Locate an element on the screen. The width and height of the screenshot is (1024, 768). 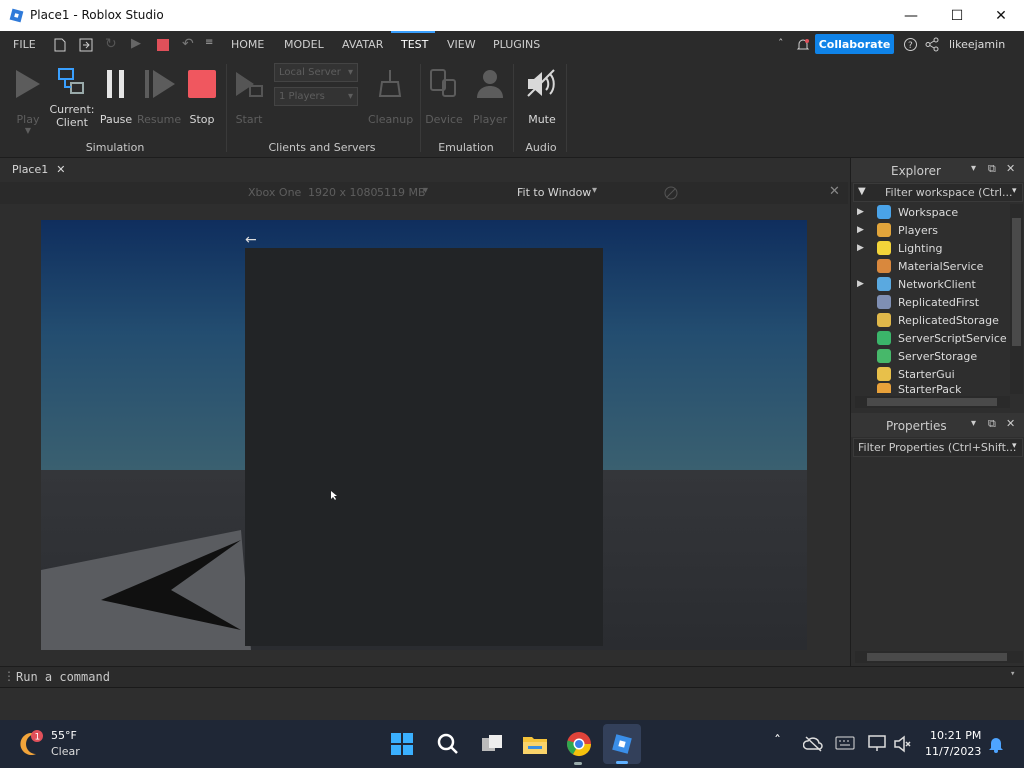
username-label: likeejamin is located at coordinates (977, 44).